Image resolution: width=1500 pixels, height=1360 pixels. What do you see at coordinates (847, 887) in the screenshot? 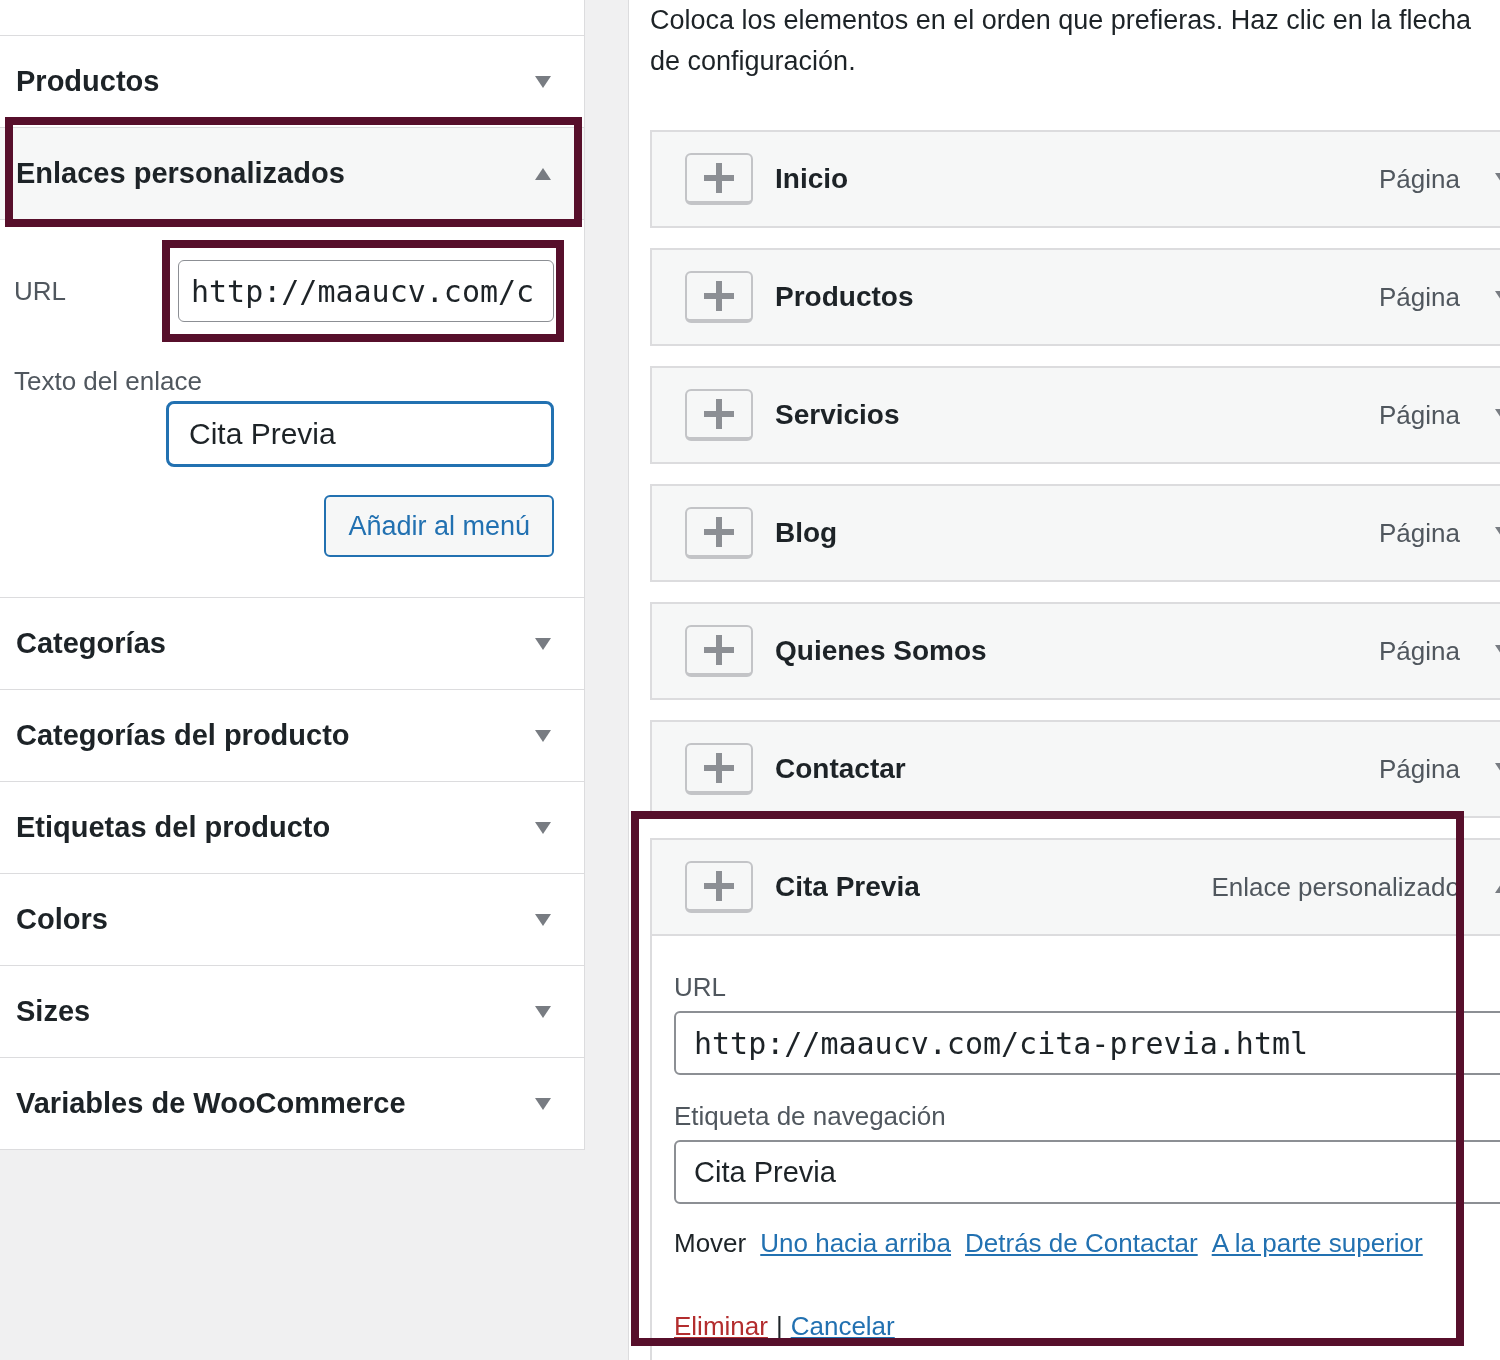
I see `menu-item-title: Cita Previa` at bounding box center [847, 887].